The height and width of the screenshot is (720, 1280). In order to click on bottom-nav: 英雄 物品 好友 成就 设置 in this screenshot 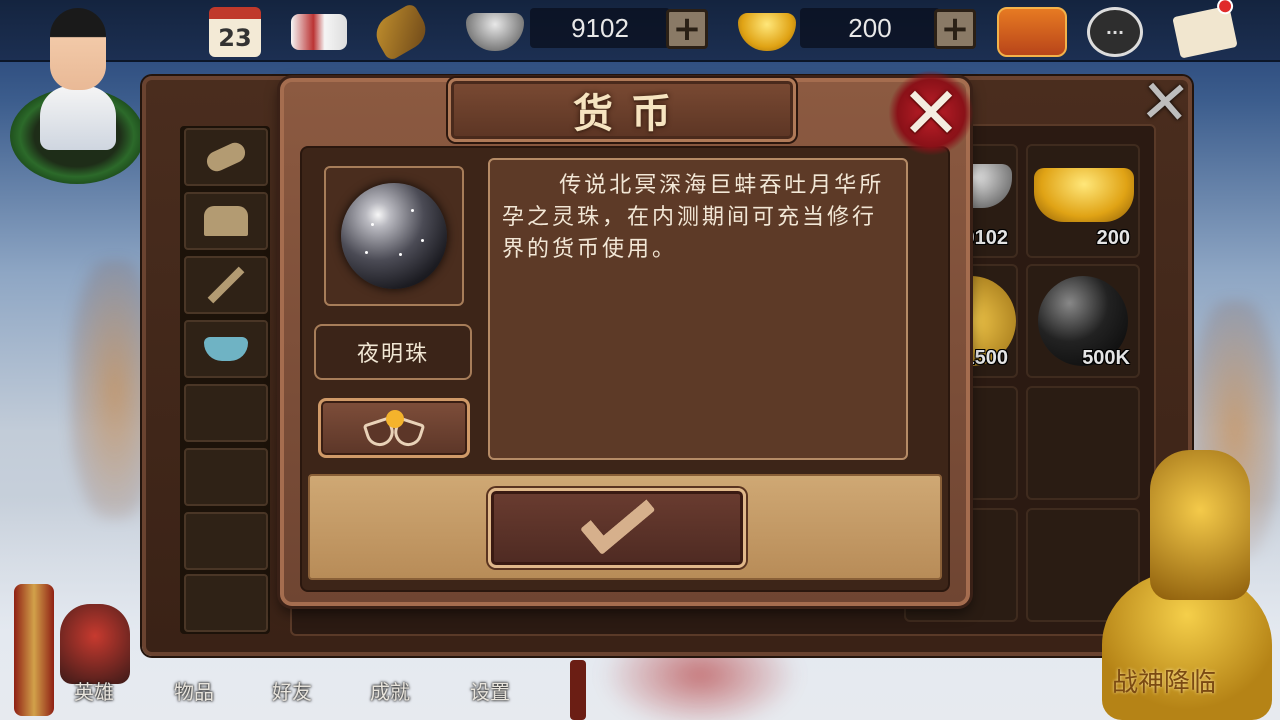, I will do `click(295, 680)`.